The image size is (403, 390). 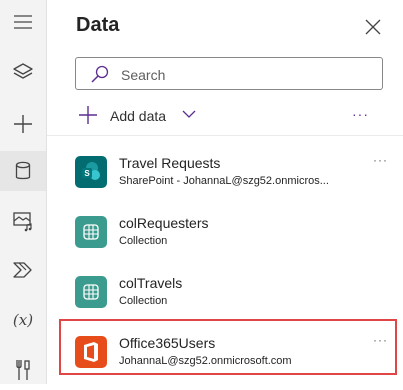 I want to click on power-automate-icon, so click(x=22, y=270).